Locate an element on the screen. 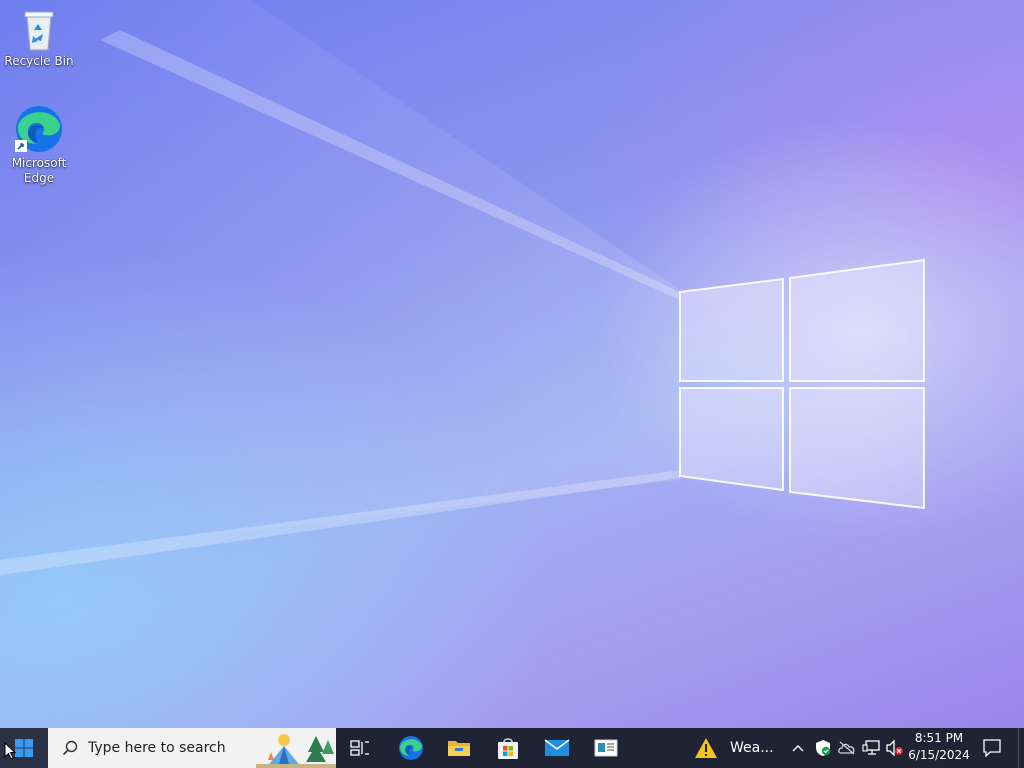  microsoft-store-icon is located at coordinates (508, 748).